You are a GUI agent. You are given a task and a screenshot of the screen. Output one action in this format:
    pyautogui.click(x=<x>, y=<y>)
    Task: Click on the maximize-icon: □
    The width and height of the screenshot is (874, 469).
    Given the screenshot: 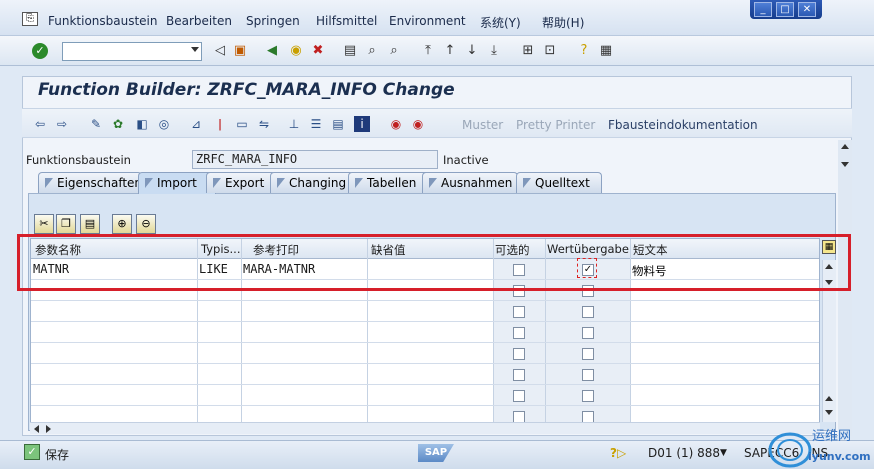 What is the action you would take?
    pyautogui.click(x=785, y=9)
    